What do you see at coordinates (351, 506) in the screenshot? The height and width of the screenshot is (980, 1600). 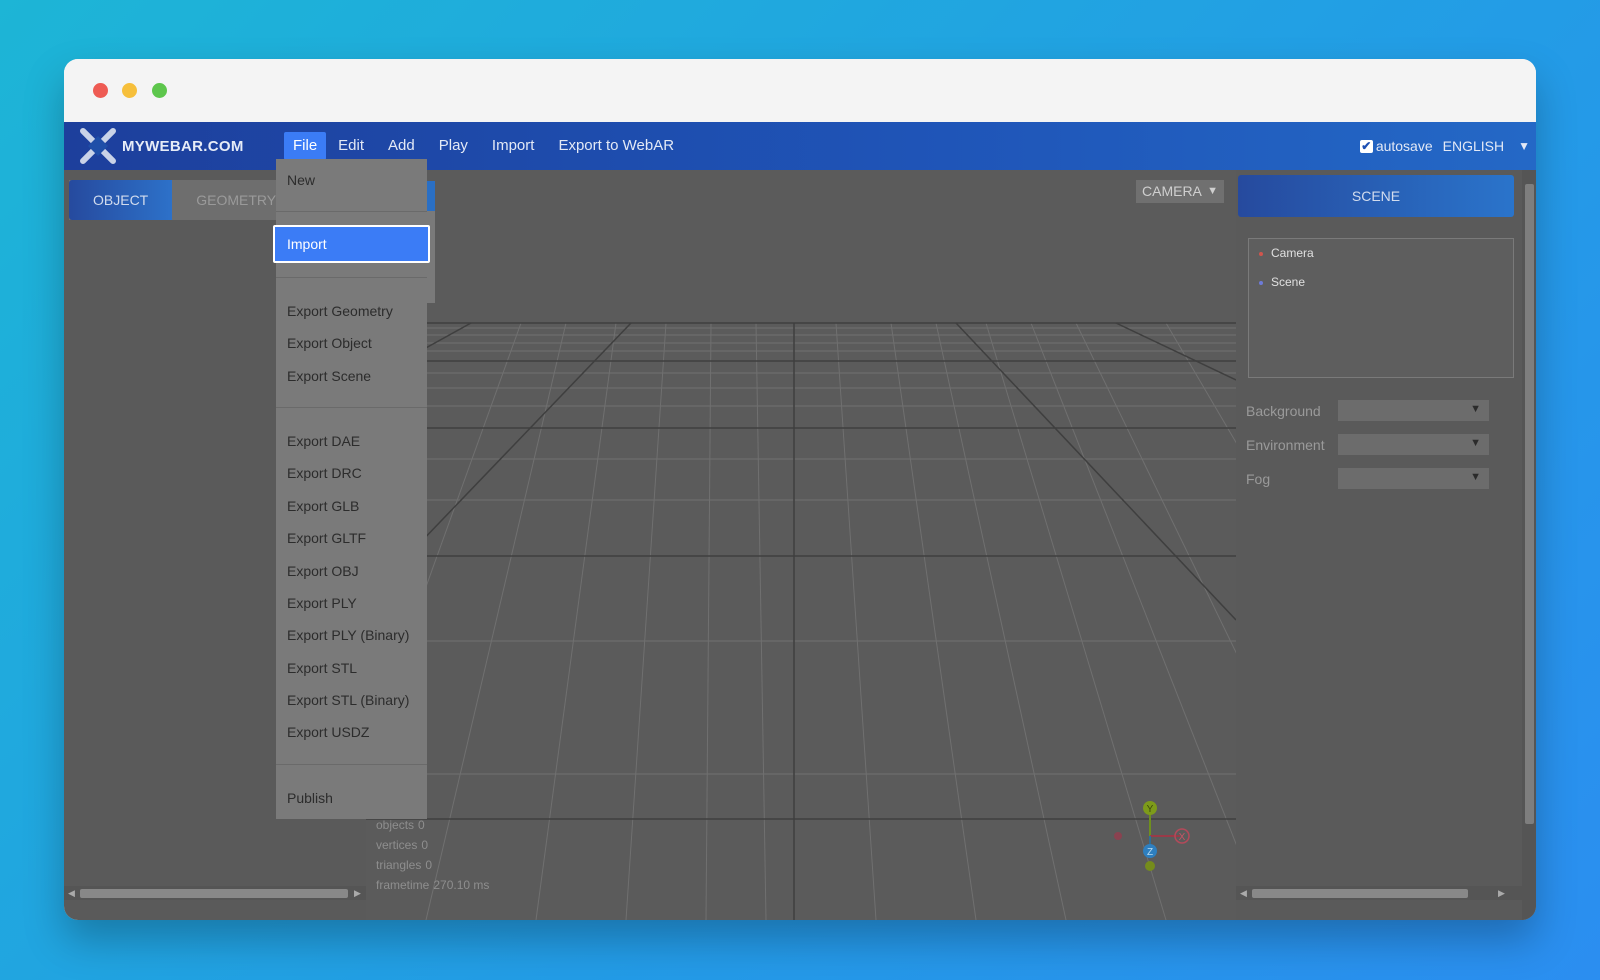 I see `menu-item-export-glb: Export GLB` at bounding box center [351, 506].